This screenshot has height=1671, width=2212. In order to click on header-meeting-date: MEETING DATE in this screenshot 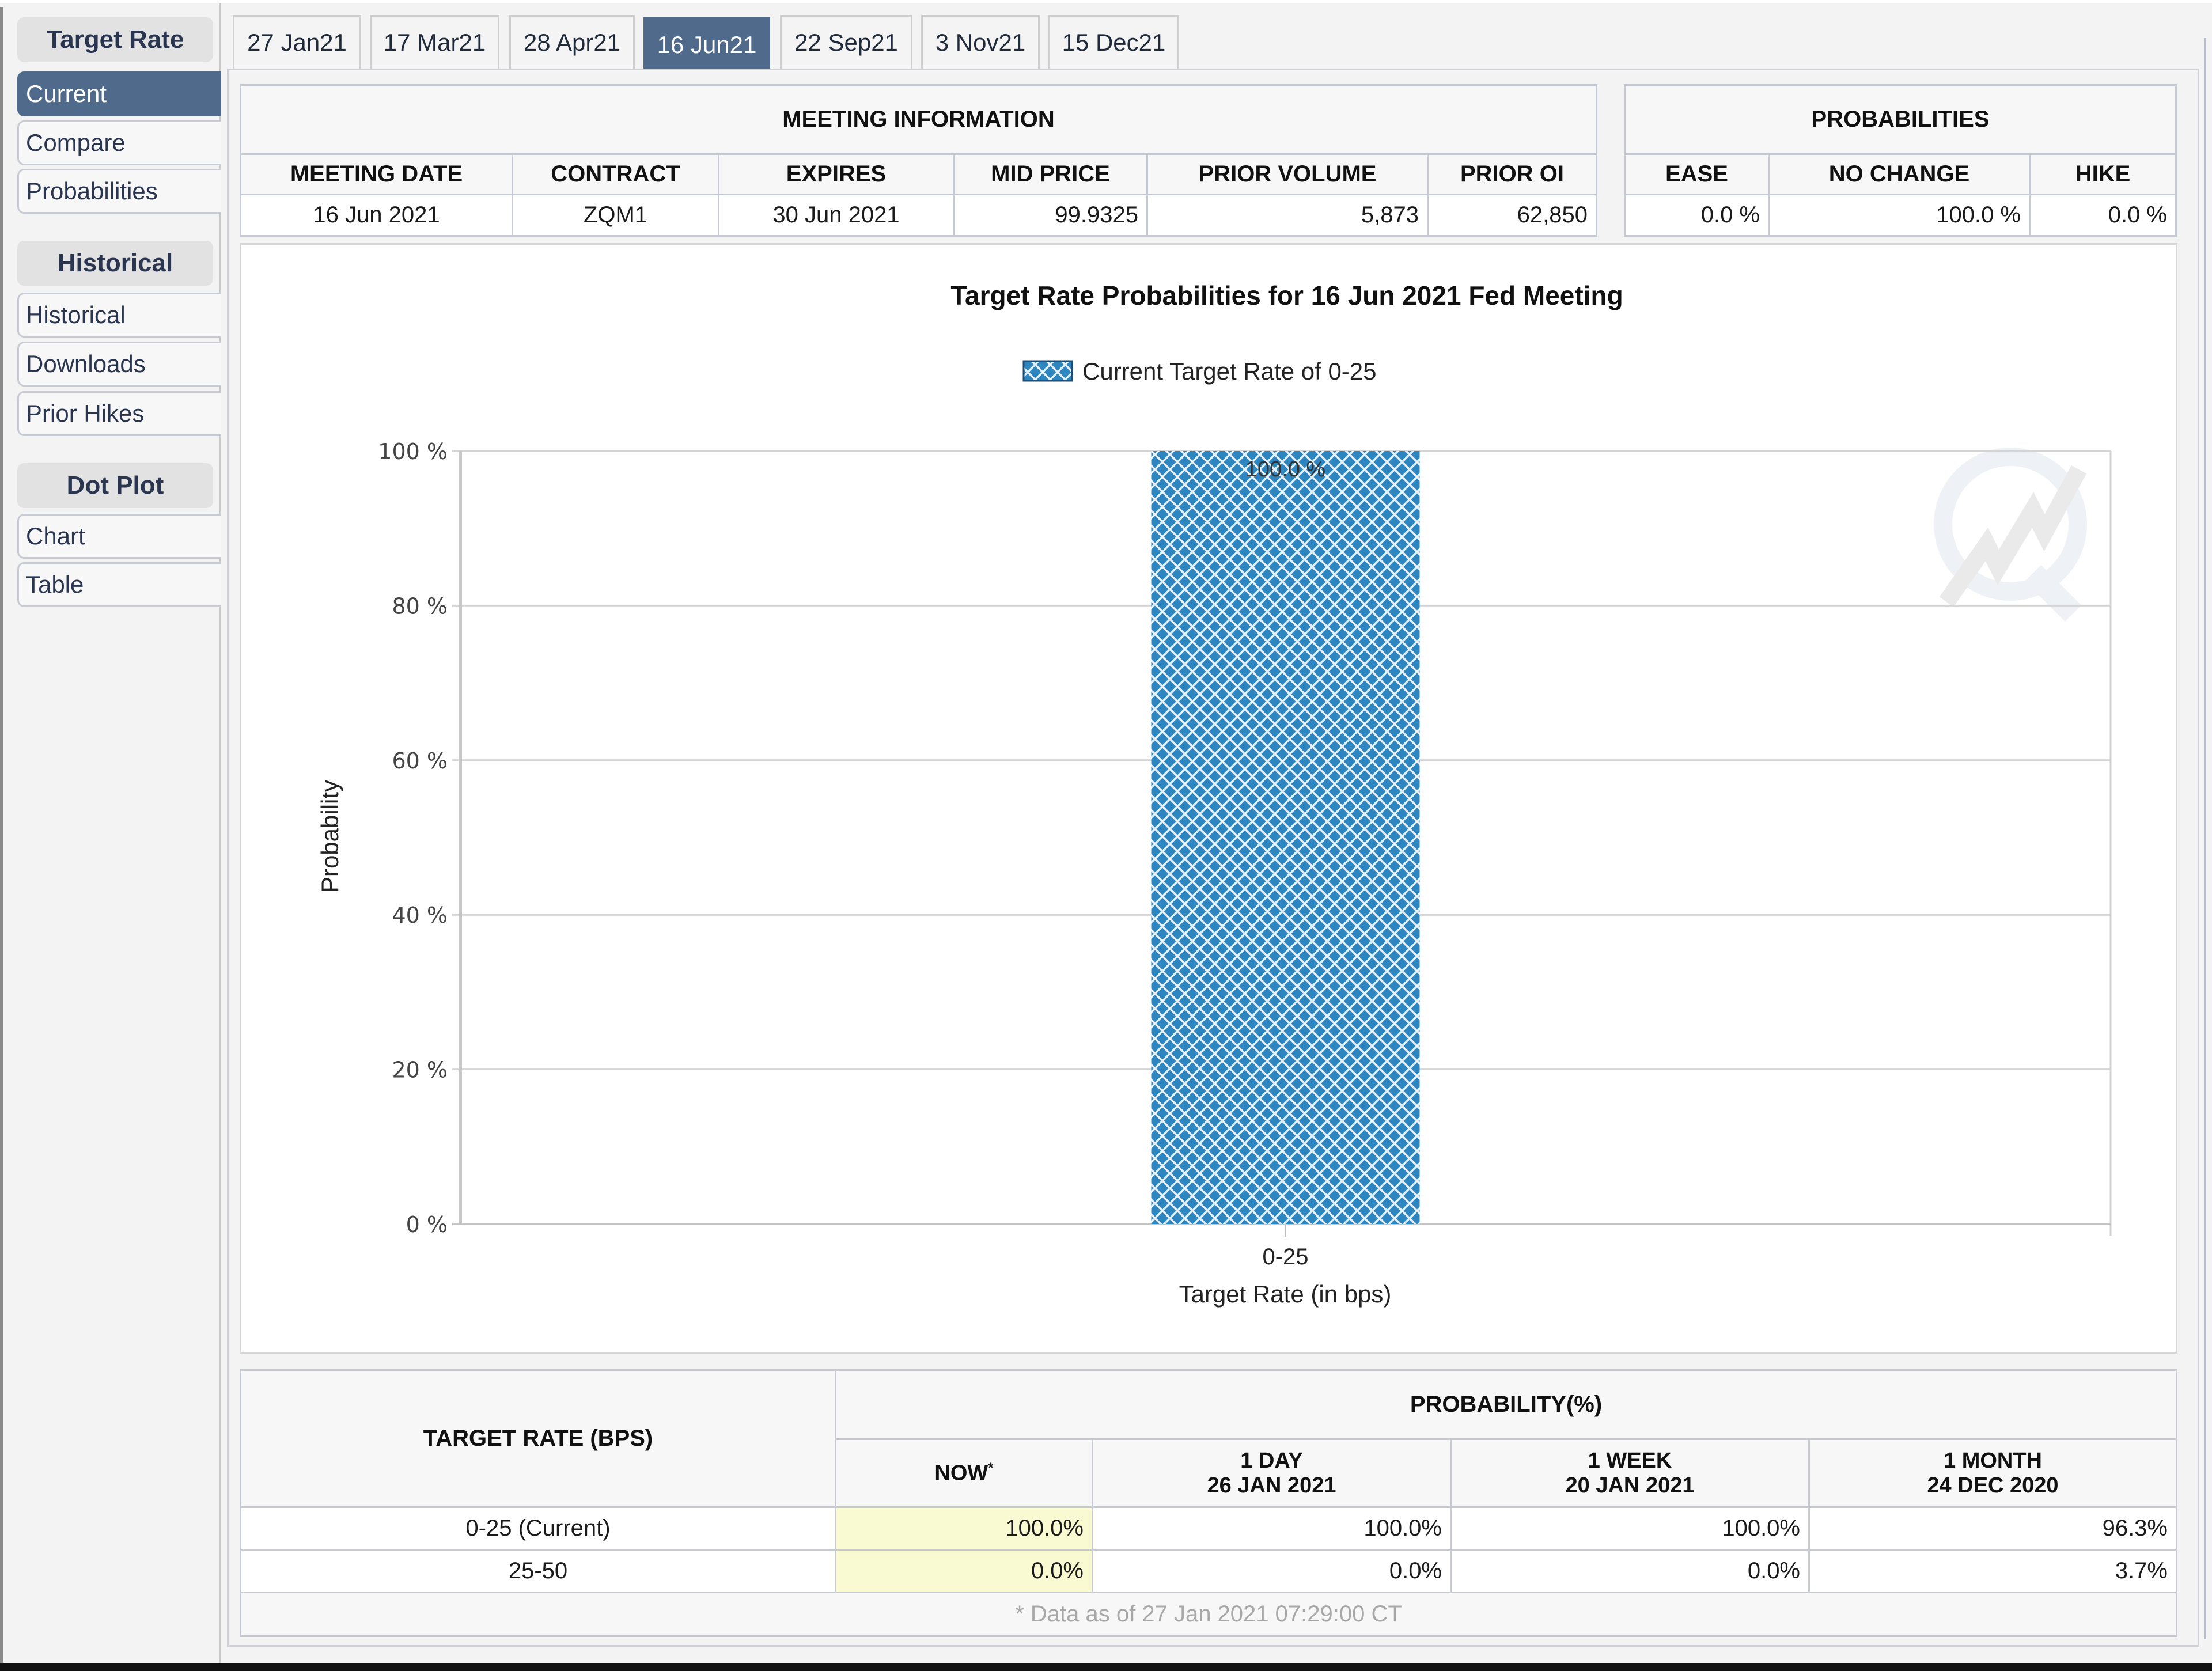, I will do `click(376, 174)`.